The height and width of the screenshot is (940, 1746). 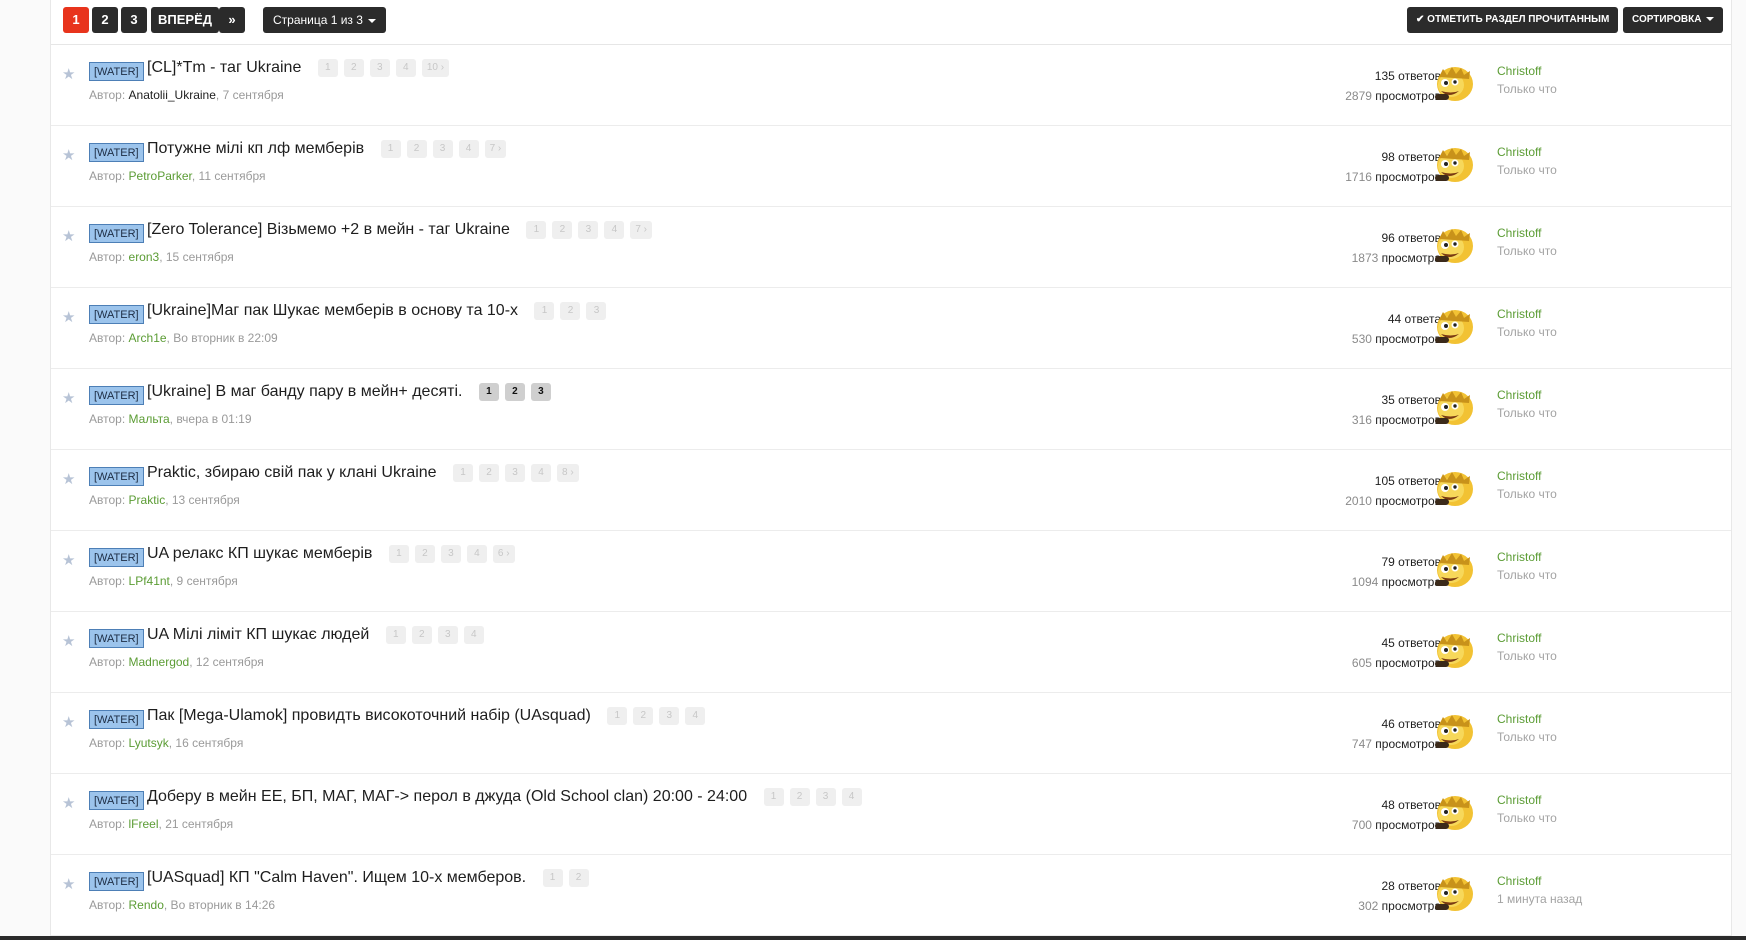 What do you see at coordinates (255, 148) in the screenshot?
I see `thread-title-link: Потужне мілі кп лф мемберів` at bounding box center [255, 148].